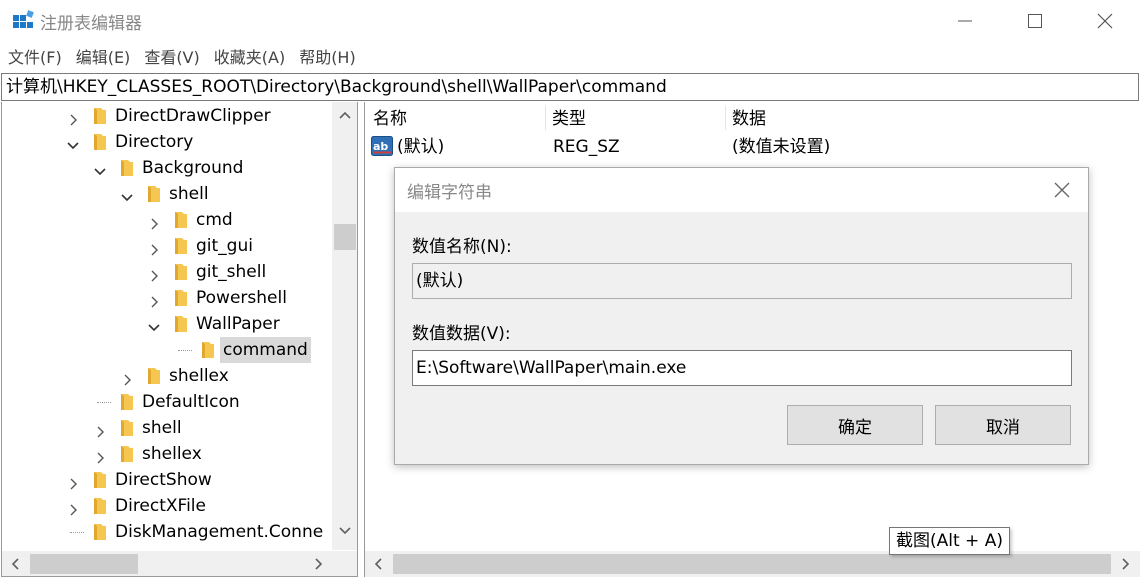 This screenshot has width=1141, height=579. I want to click on tree-item-label: WallPaper, so click(238, 324).